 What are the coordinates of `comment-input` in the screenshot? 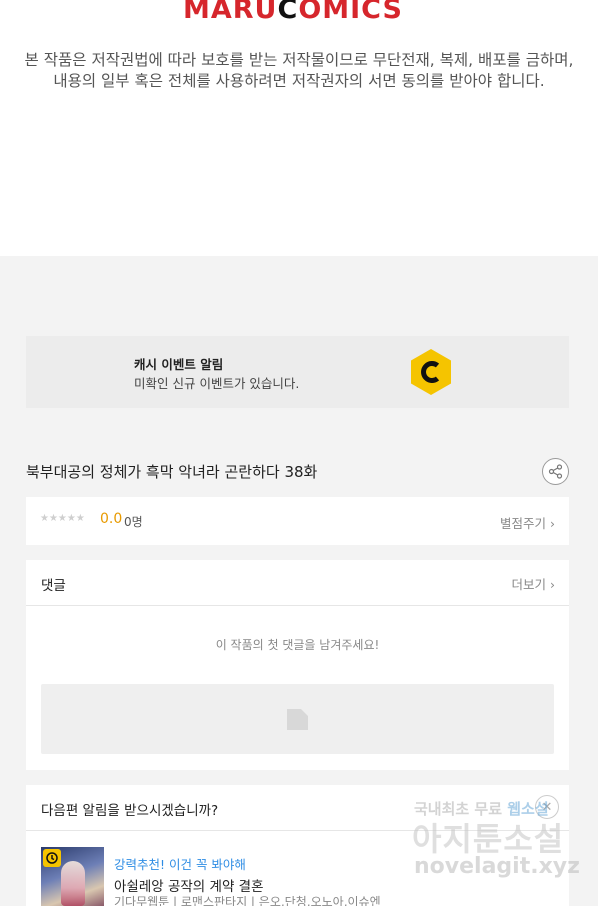 It's located at (297, 719).